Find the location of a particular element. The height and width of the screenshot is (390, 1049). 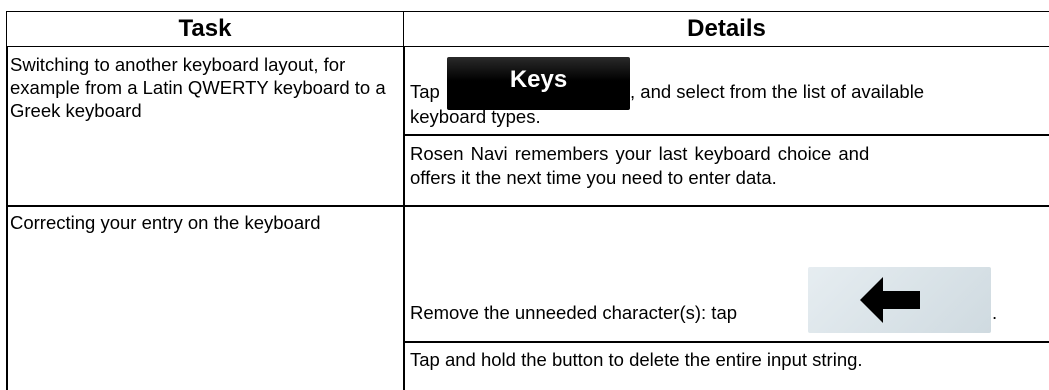

left-arrow-icon is located at coordinates (890, 300).